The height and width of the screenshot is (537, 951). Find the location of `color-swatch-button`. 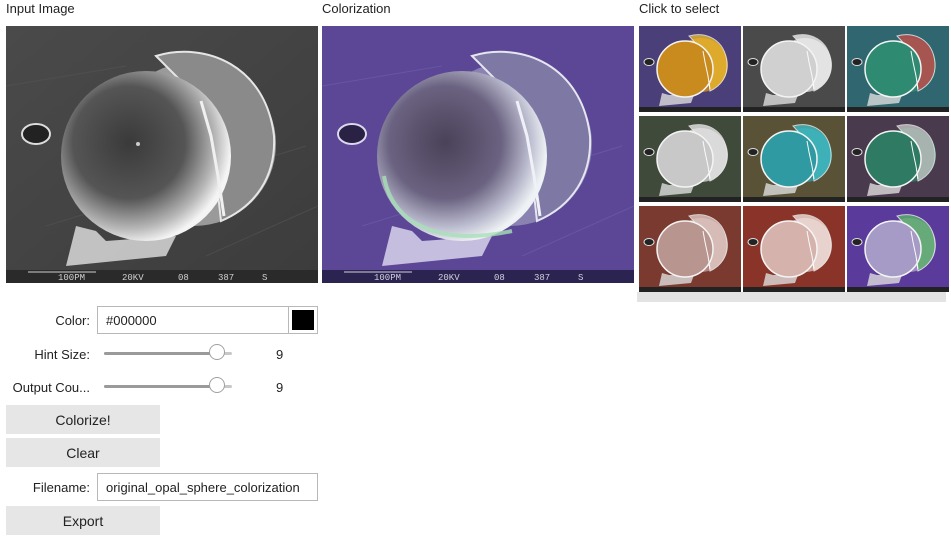

color-swatch-button is located at coordinates (303, 320).